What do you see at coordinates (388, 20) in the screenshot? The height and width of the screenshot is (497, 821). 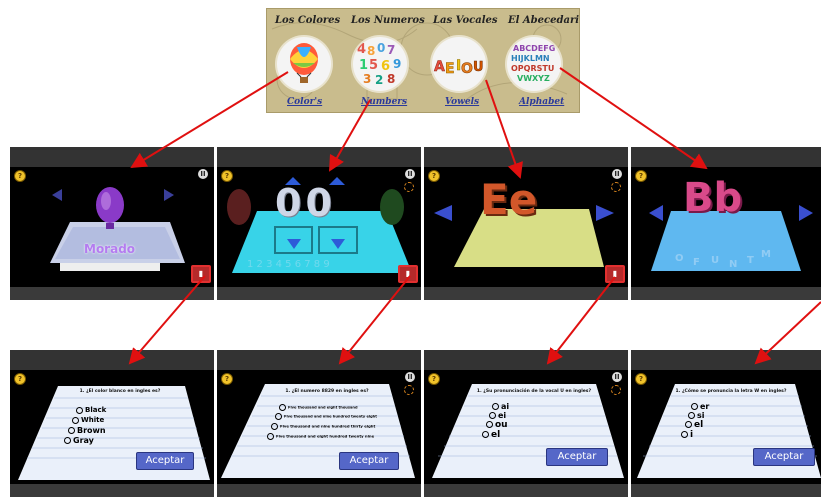 I see `menu-title-numbers: Los Numeros` at bounding box center [388, 20].